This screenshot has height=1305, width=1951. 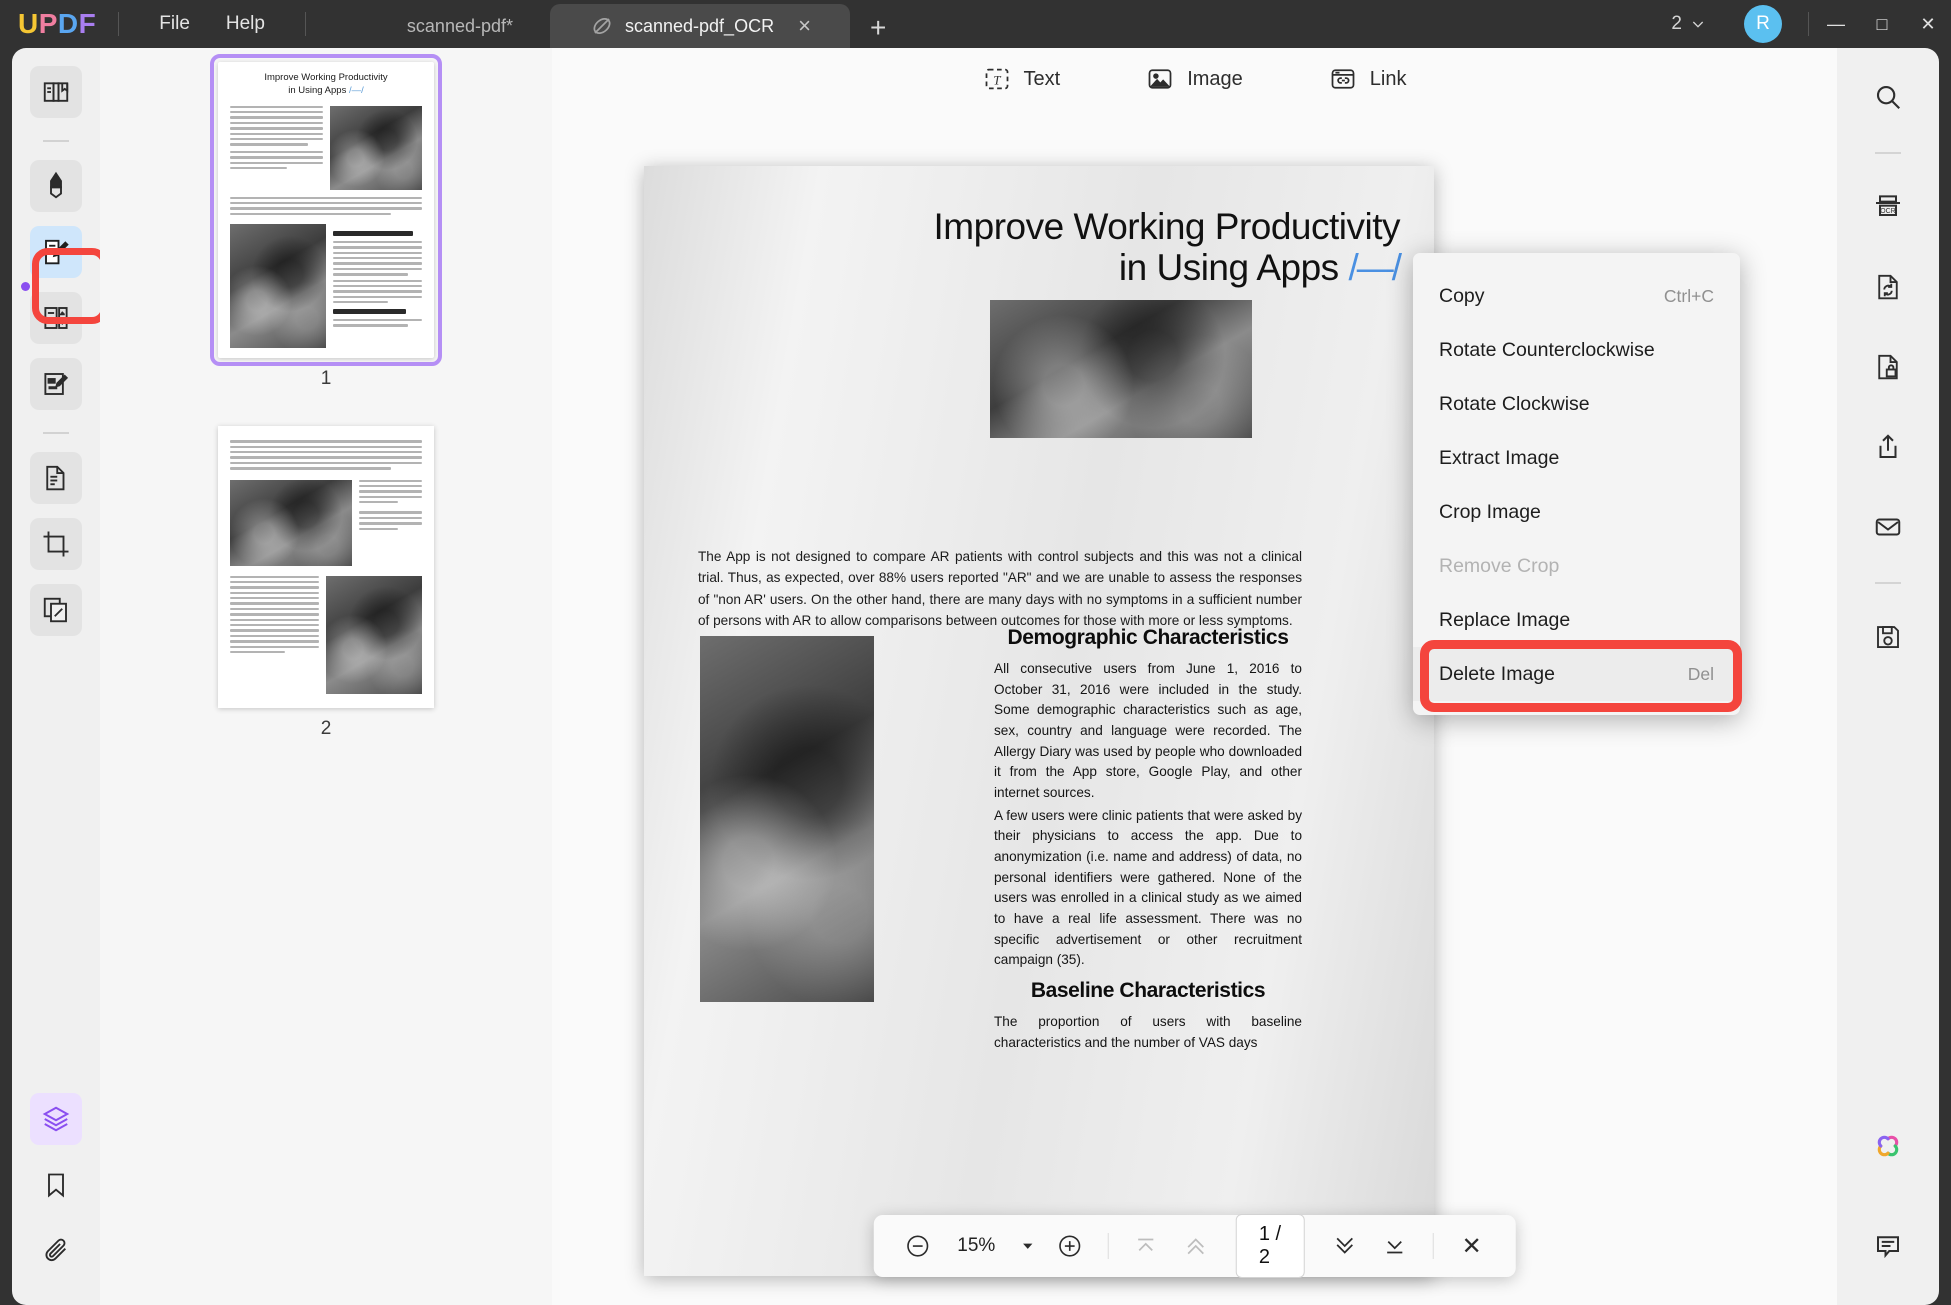 I want to click on book-reader-icon, so click(x=56, y=92).